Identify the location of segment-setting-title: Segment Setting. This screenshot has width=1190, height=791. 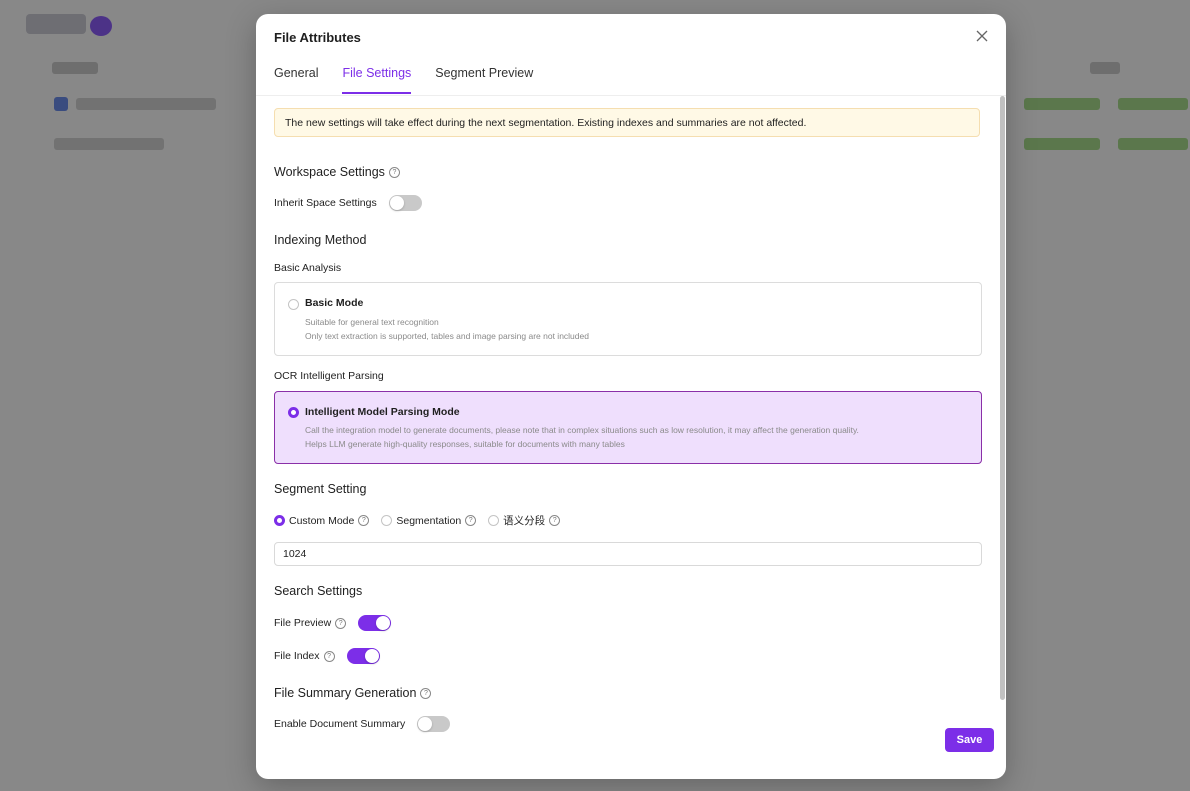
(320, 489).